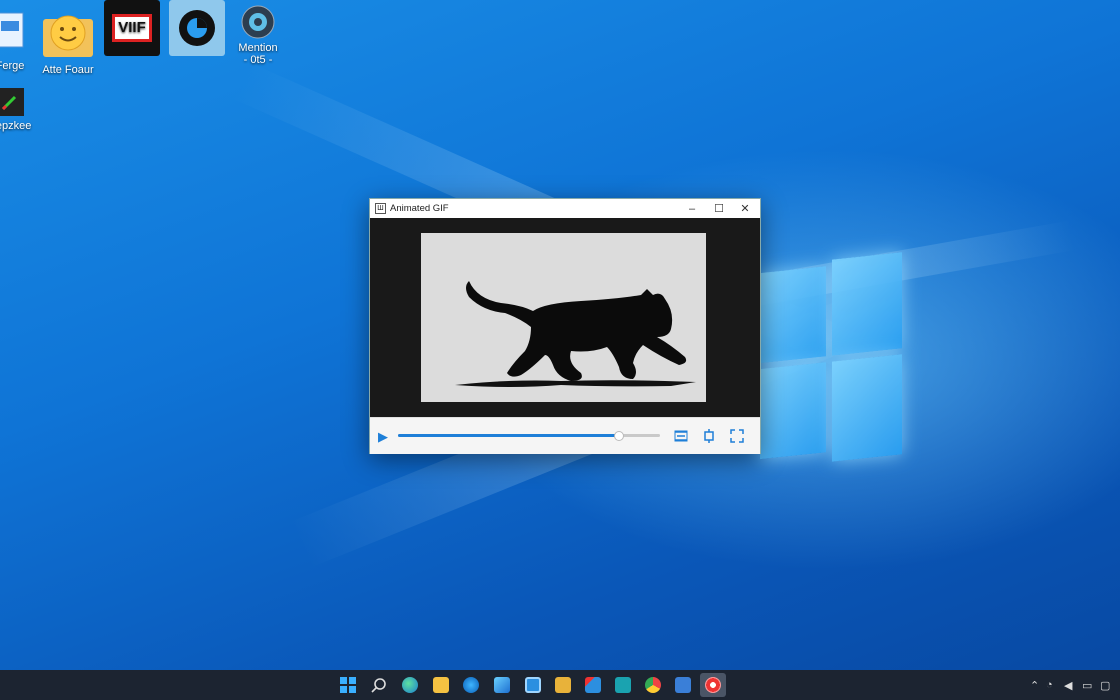  I want to click on crop-icon, so click(709, 436).